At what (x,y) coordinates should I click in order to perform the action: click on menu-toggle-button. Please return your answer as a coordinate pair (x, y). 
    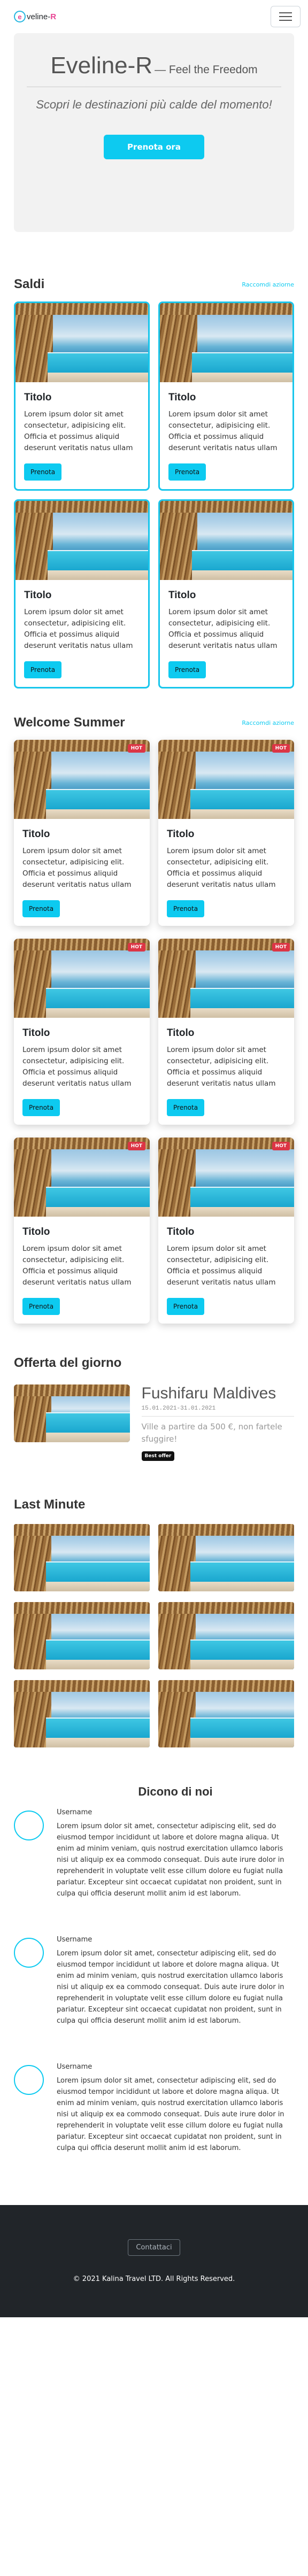
    Looking at the image, I should click on (286, 16).